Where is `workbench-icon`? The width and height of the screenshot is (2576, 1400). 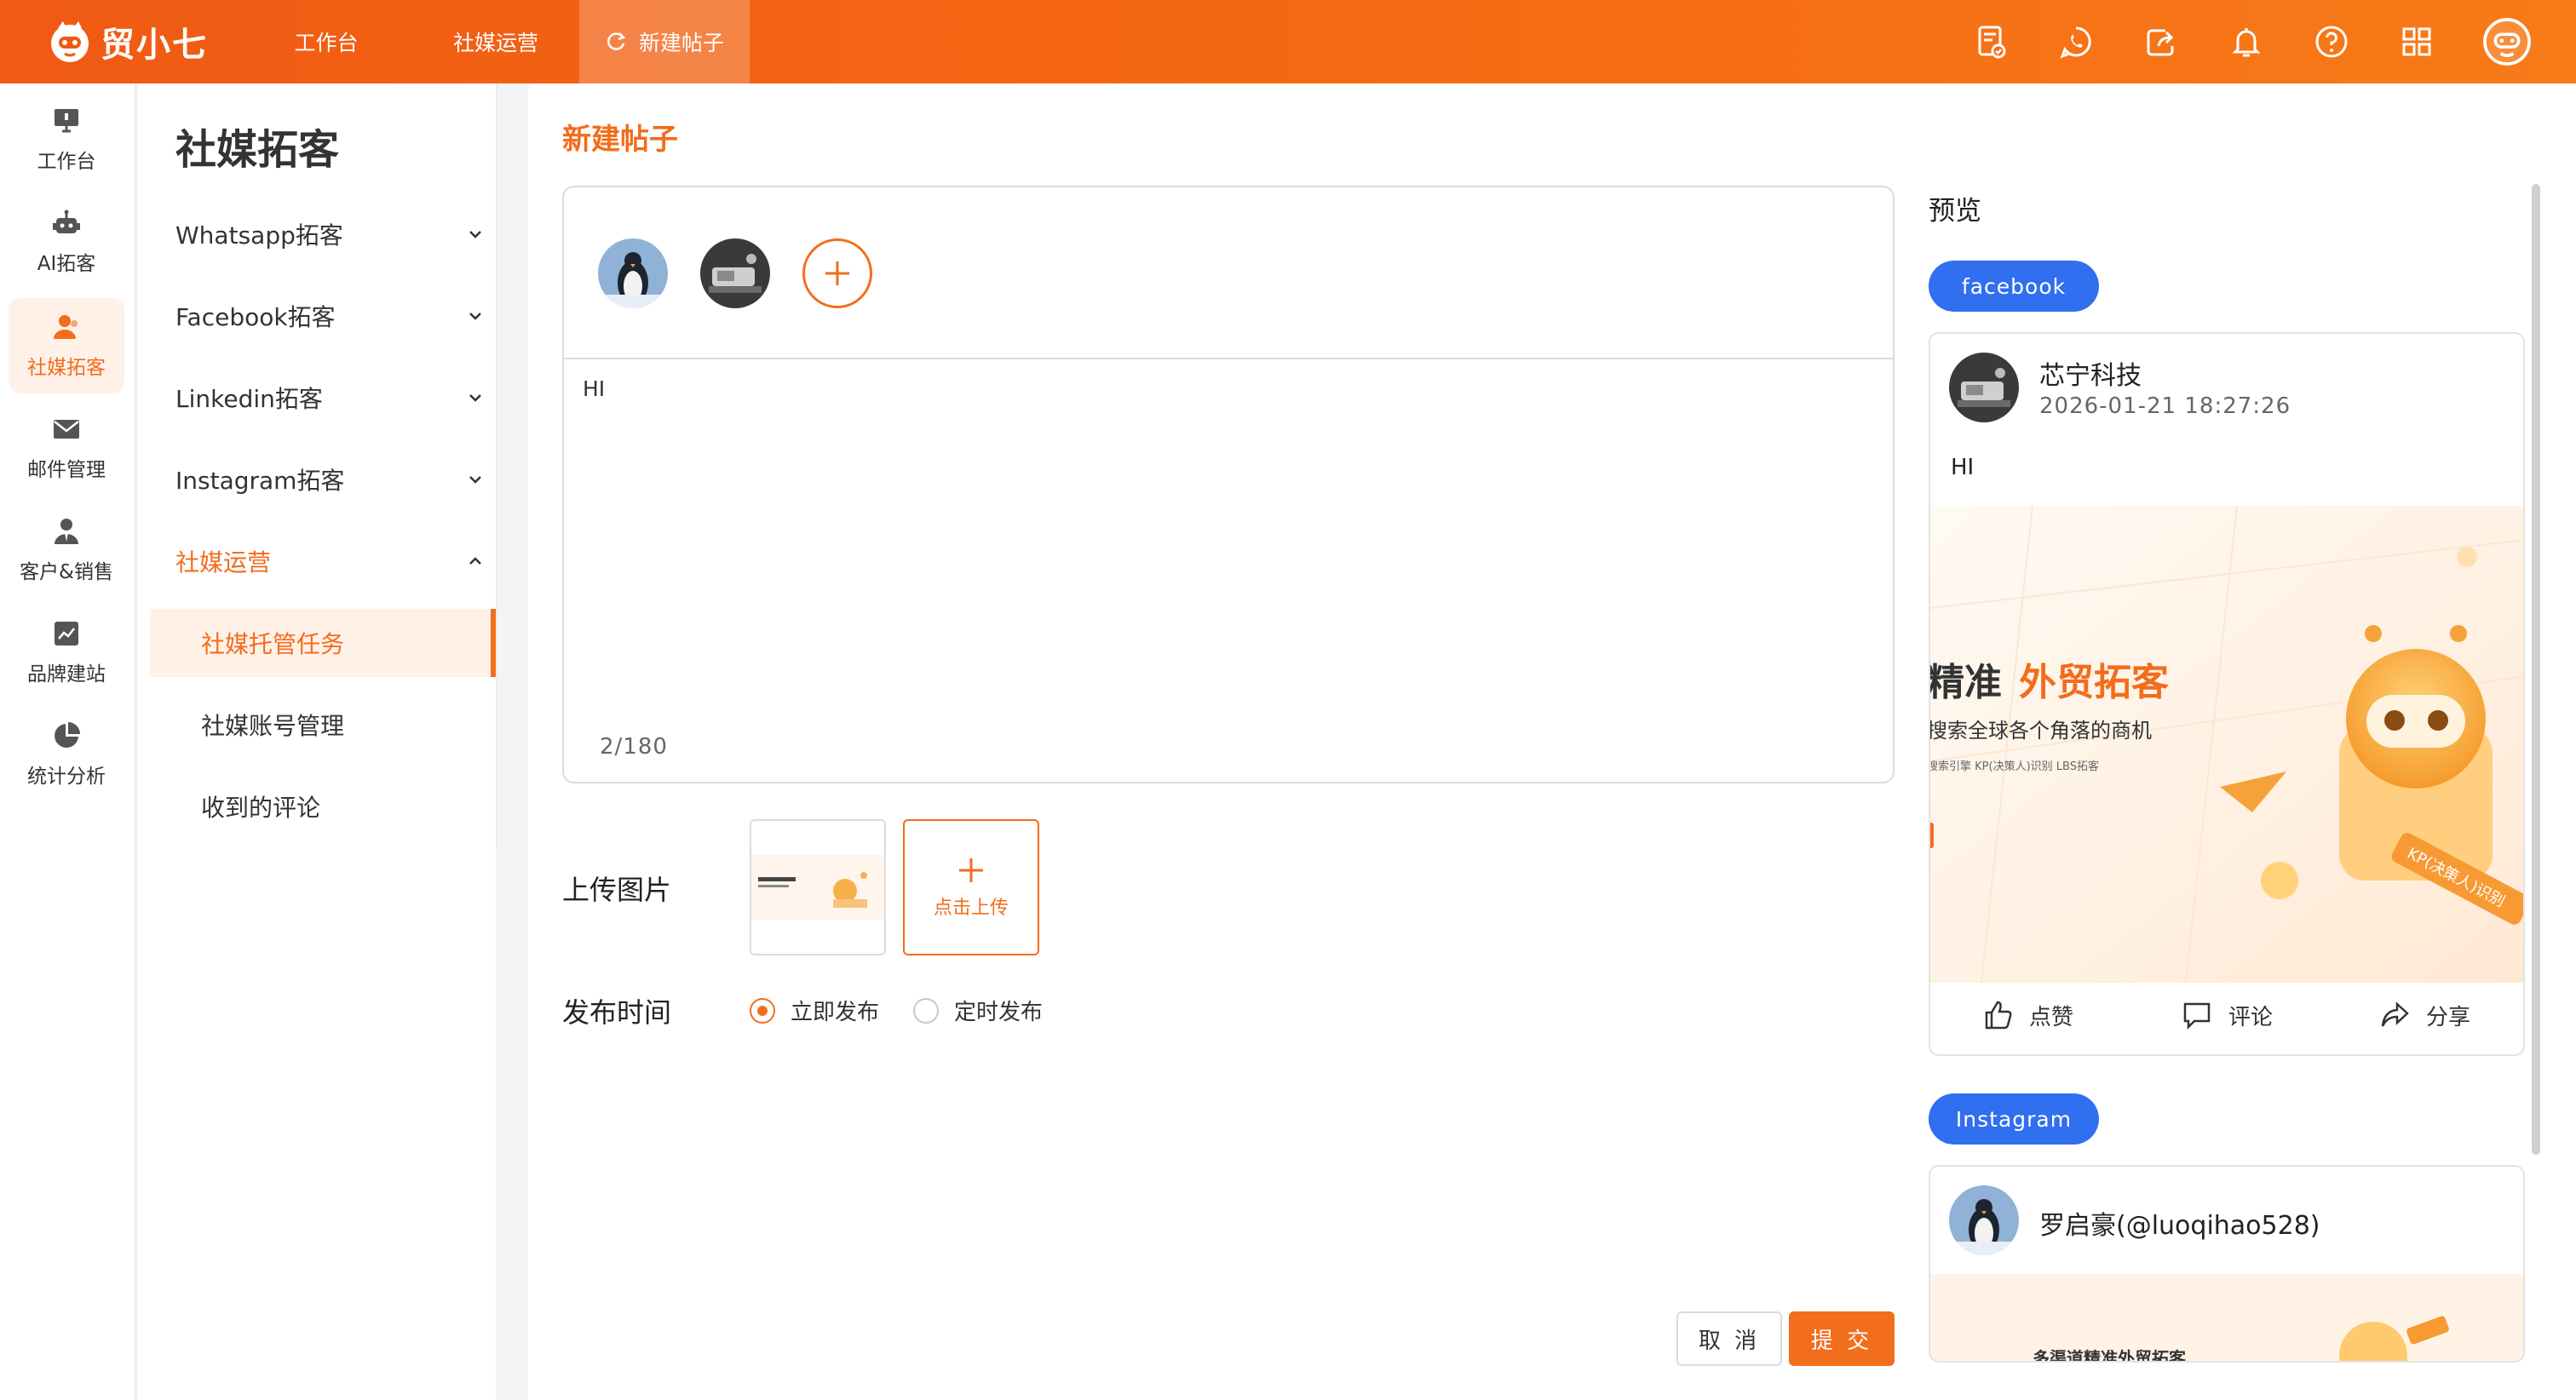 workbench-icon is located at coordinates (67, 121).